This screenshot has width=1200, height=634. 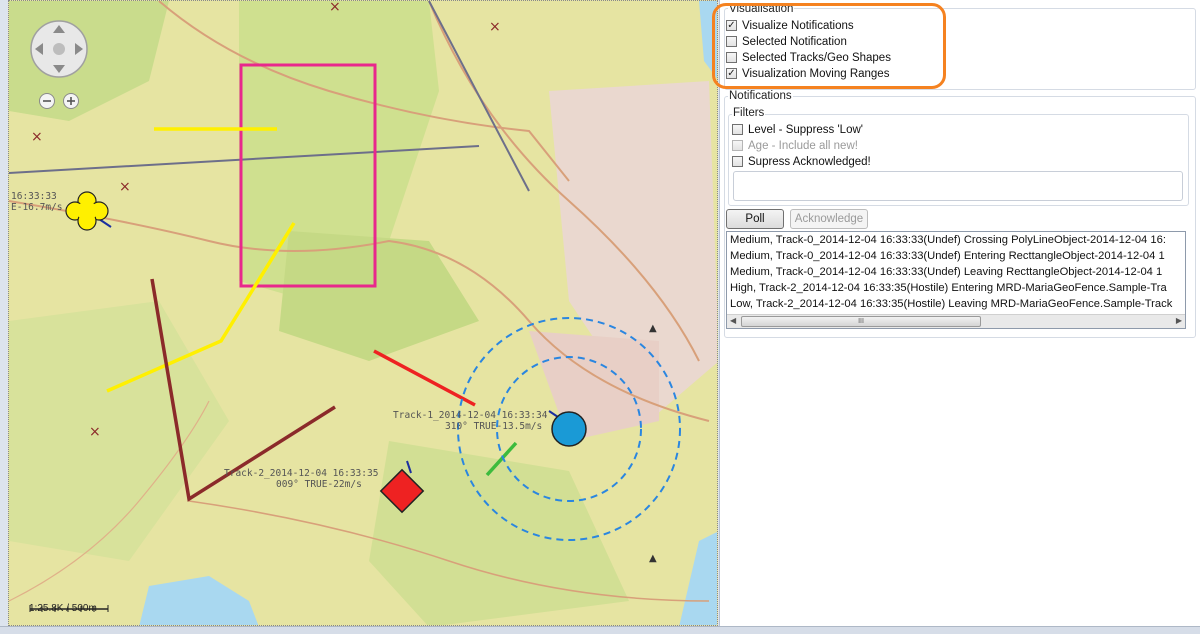 I want to click on level-suppress-low-checkbox: Level - Suppress 'Low', so click(x=797, y=129).